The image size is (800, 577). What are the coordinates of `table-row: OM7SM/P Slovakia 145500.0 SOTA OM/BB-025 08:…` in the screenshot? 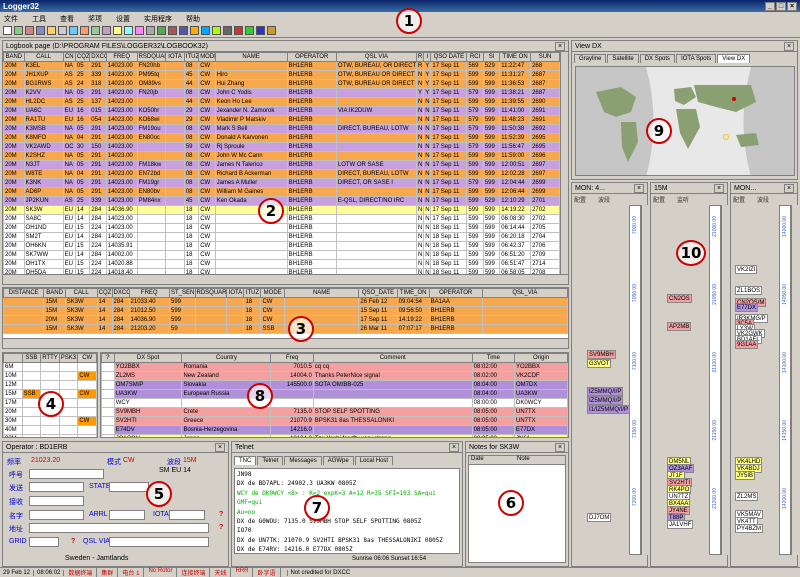 It's located at (334, 385).